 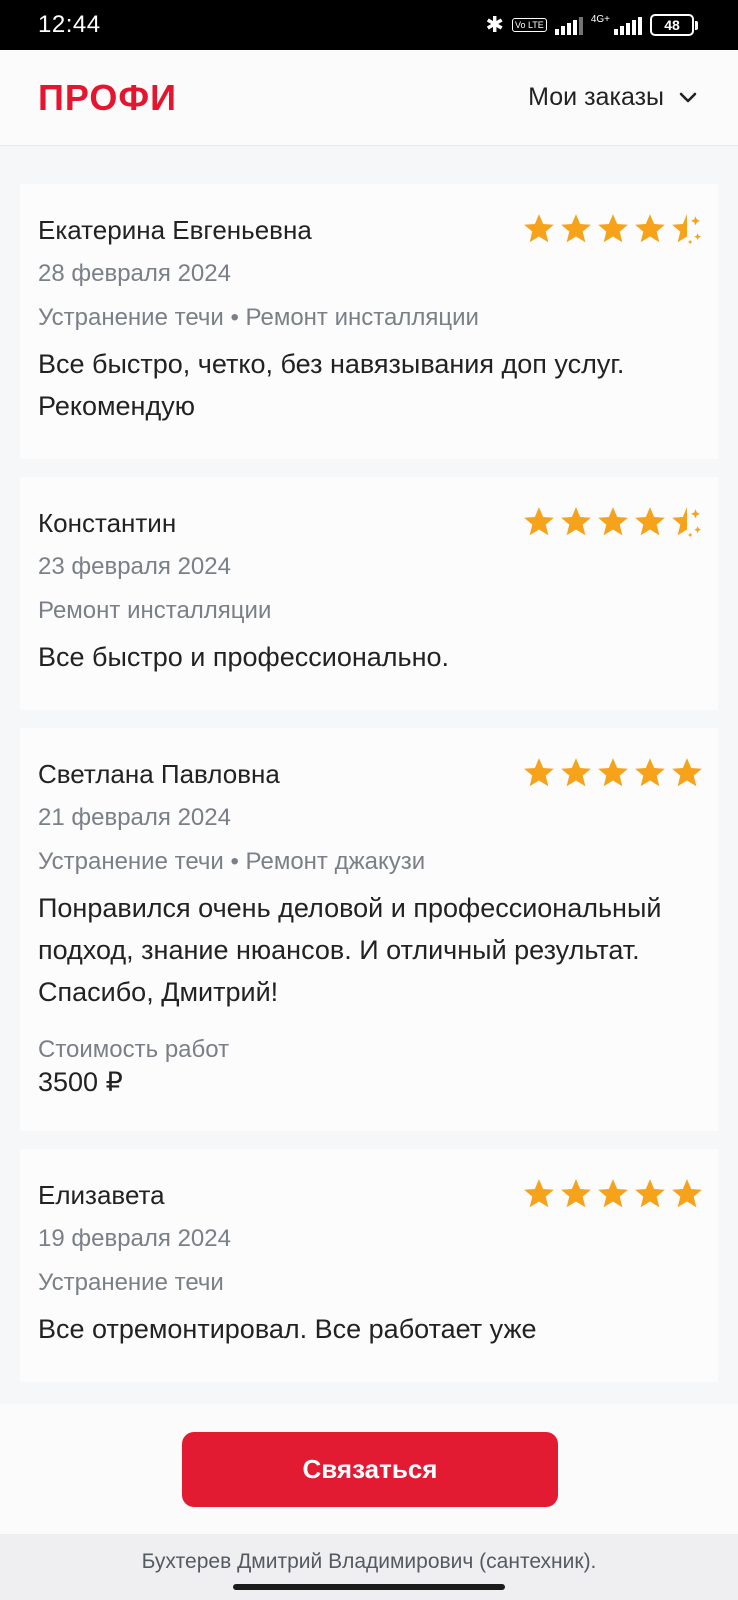 I want to click on my-orders-label: Мои заказы, so click(x=596, y=97).